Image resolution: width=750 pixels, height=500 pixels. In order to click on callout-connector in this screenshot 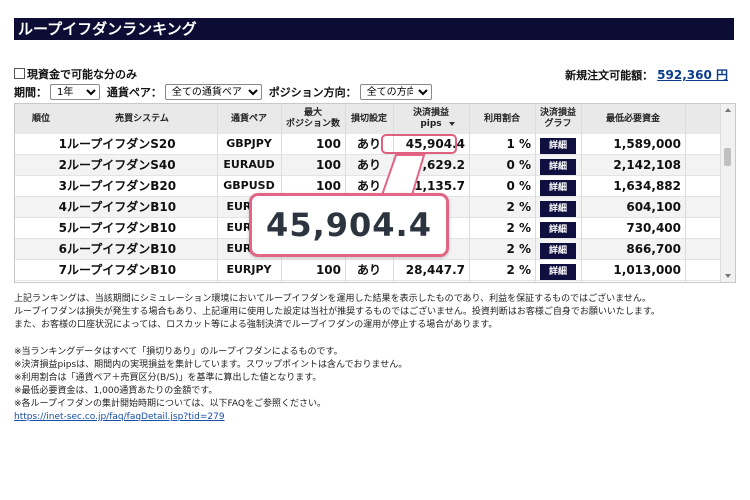, I will do `click(403, 175)`.